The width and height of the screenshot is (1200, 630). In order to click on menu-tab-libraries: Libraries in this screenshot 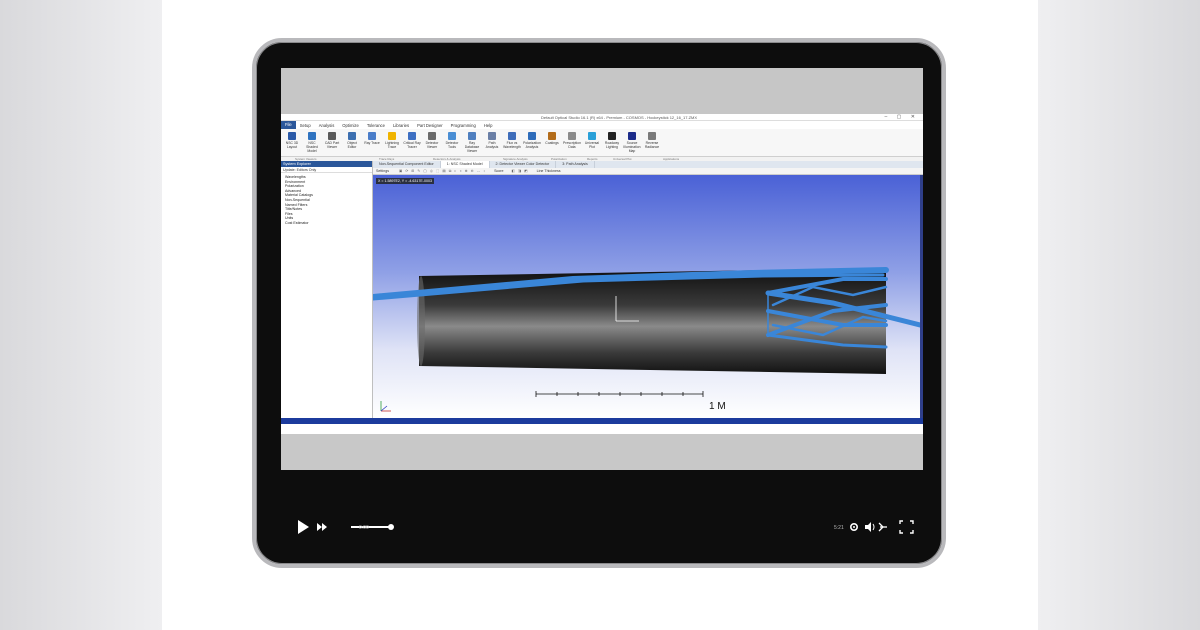, I will do `click(401, 125)`.